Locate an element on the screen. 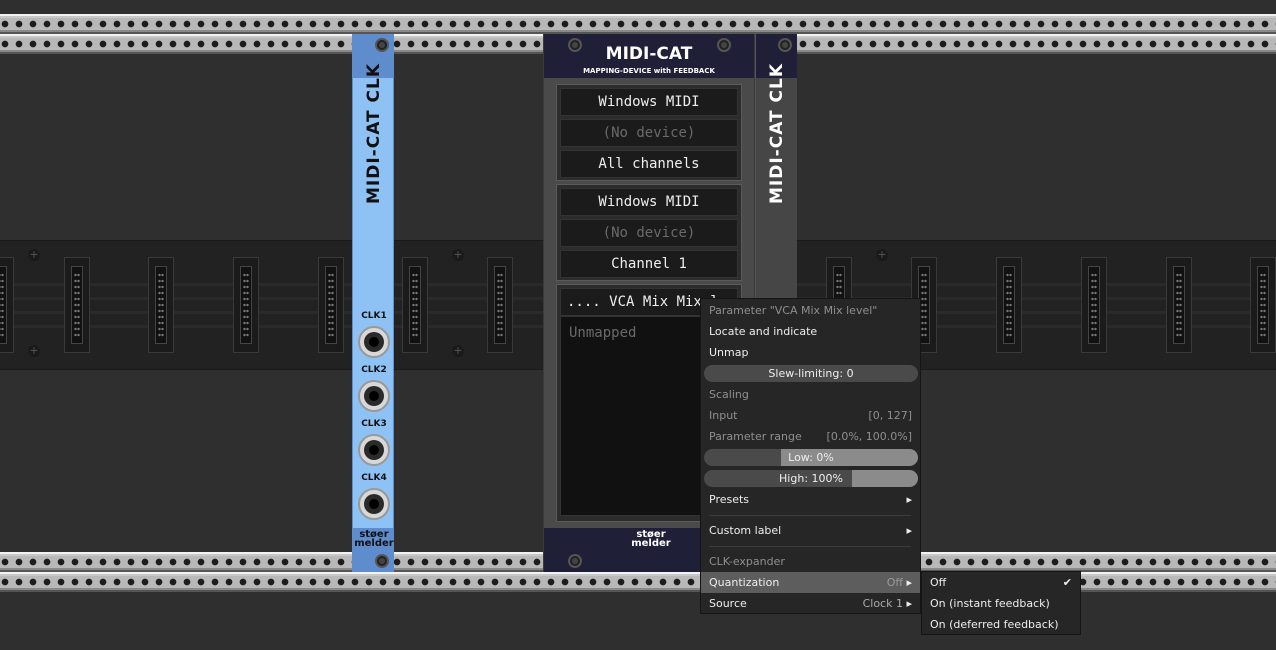 Image resolution: width=1276 pixels, height=650 pixels. quantization-option-off: Off ✔ is located at coordinates (1001, 582).